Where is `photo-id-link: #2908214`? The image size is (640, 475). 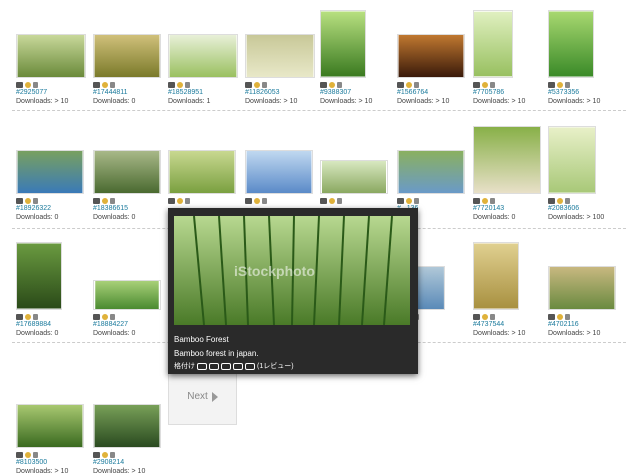 photo-id-link: #2908214 is located at coordinates (108, 462).